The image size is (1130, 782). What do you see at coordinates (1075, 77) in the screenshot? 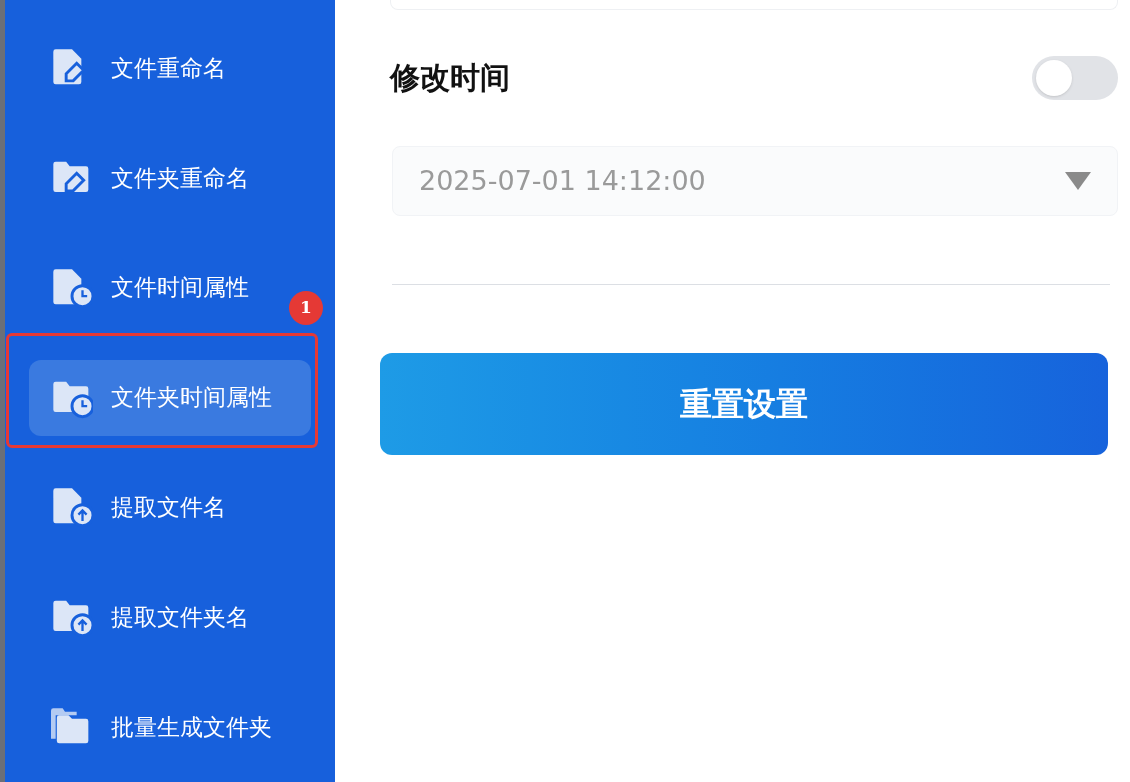
I see `toggle-switch` at bounding box center [1075, 77].